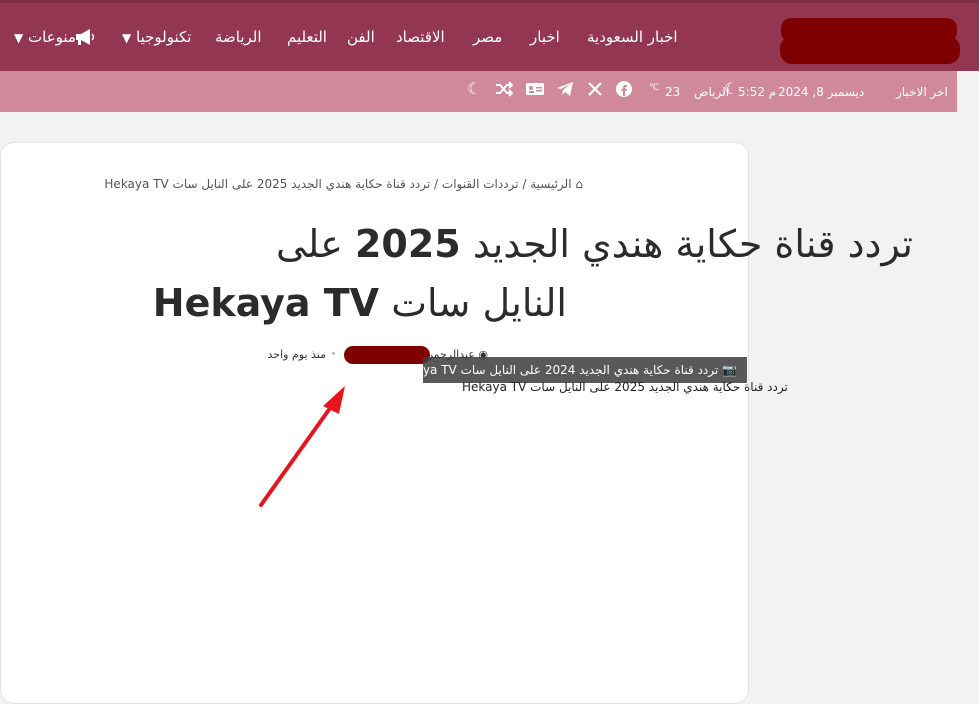 Image resolution: width=979 pixels, height=704 pixels. Describe the element at coordinates (545, 37) in the screenshot. I see `nav-item-news: اخبار` at that location.